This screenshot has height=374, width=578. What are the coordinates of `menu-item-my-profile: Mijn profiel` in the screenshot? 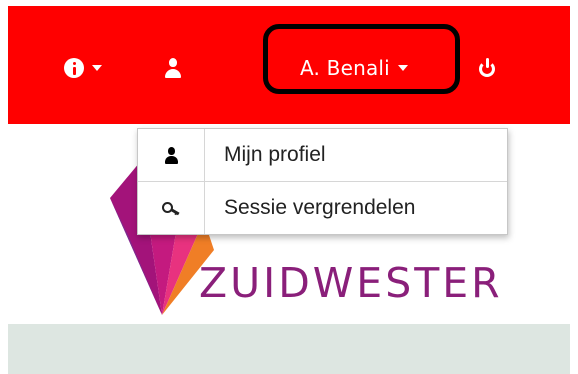 It's located at (322, 155).